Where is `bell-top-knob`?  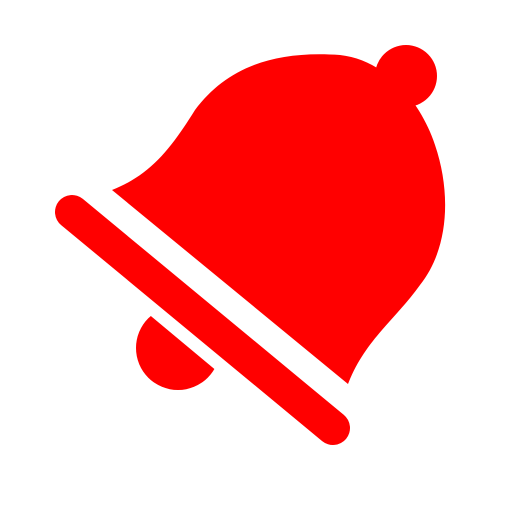 bell-top-knob is located at coordinates (406, 76).